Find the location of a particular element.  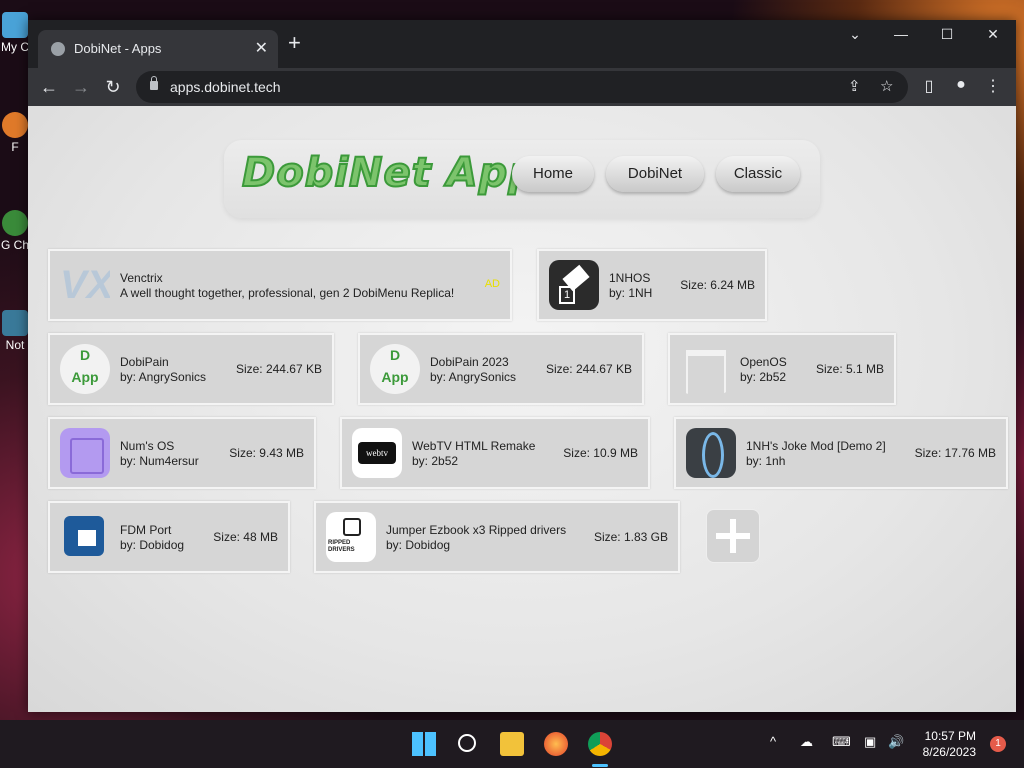

back-button: ← is located at coordinates (49, 87).